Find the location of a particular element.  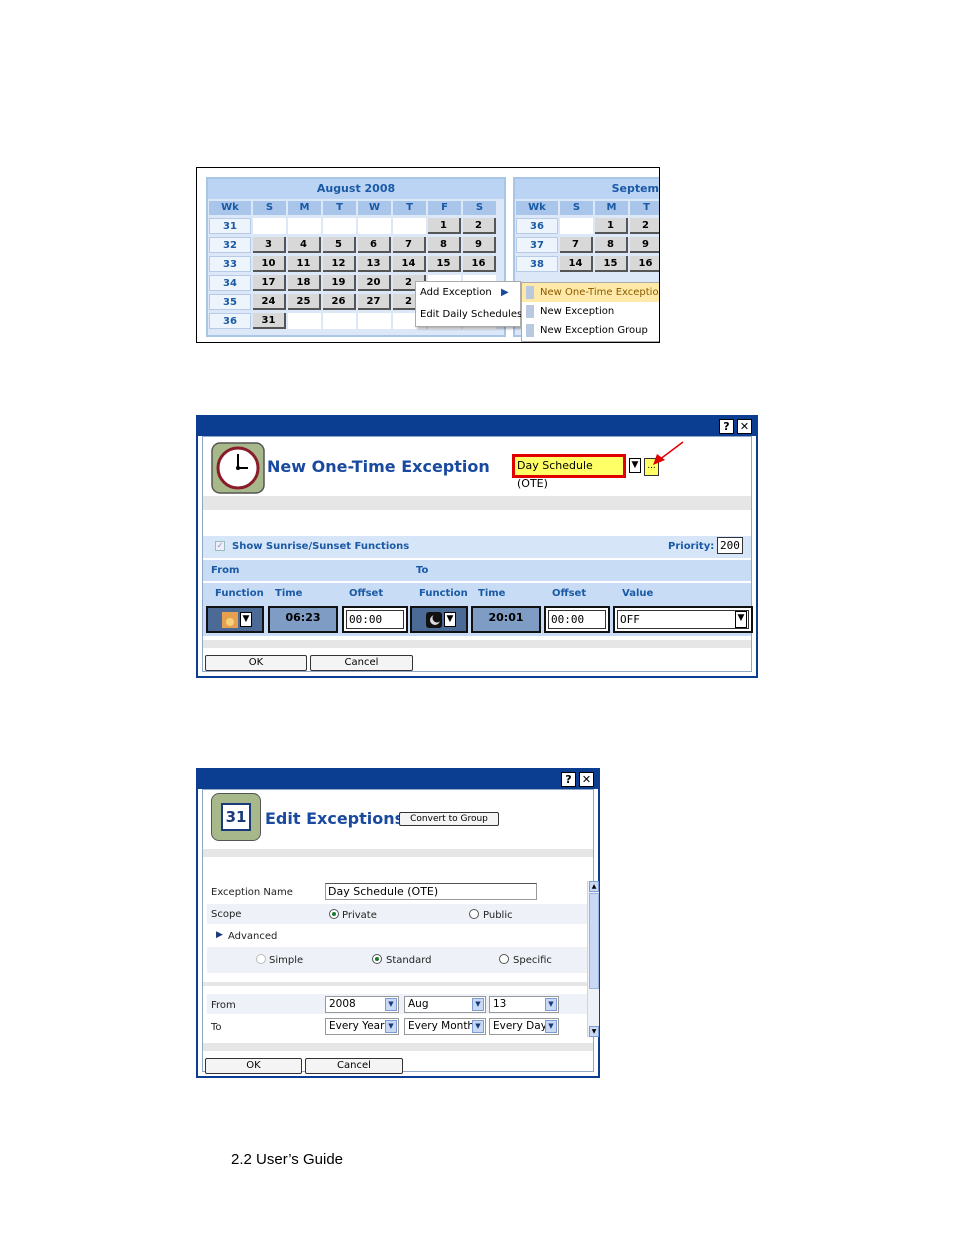

convert-to-group-button: Convert to Group is located at coordinates (449, 819).